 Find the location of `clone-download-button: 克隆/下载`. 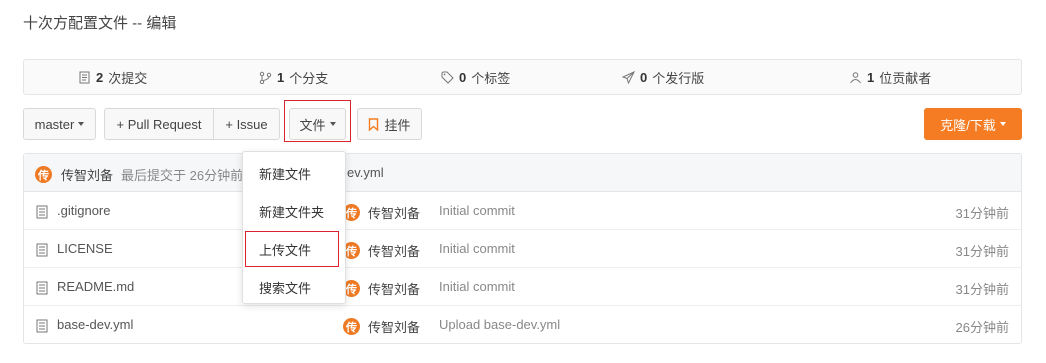

clone-download-button: 克隆/下载 is located at coordinates (973, 124).